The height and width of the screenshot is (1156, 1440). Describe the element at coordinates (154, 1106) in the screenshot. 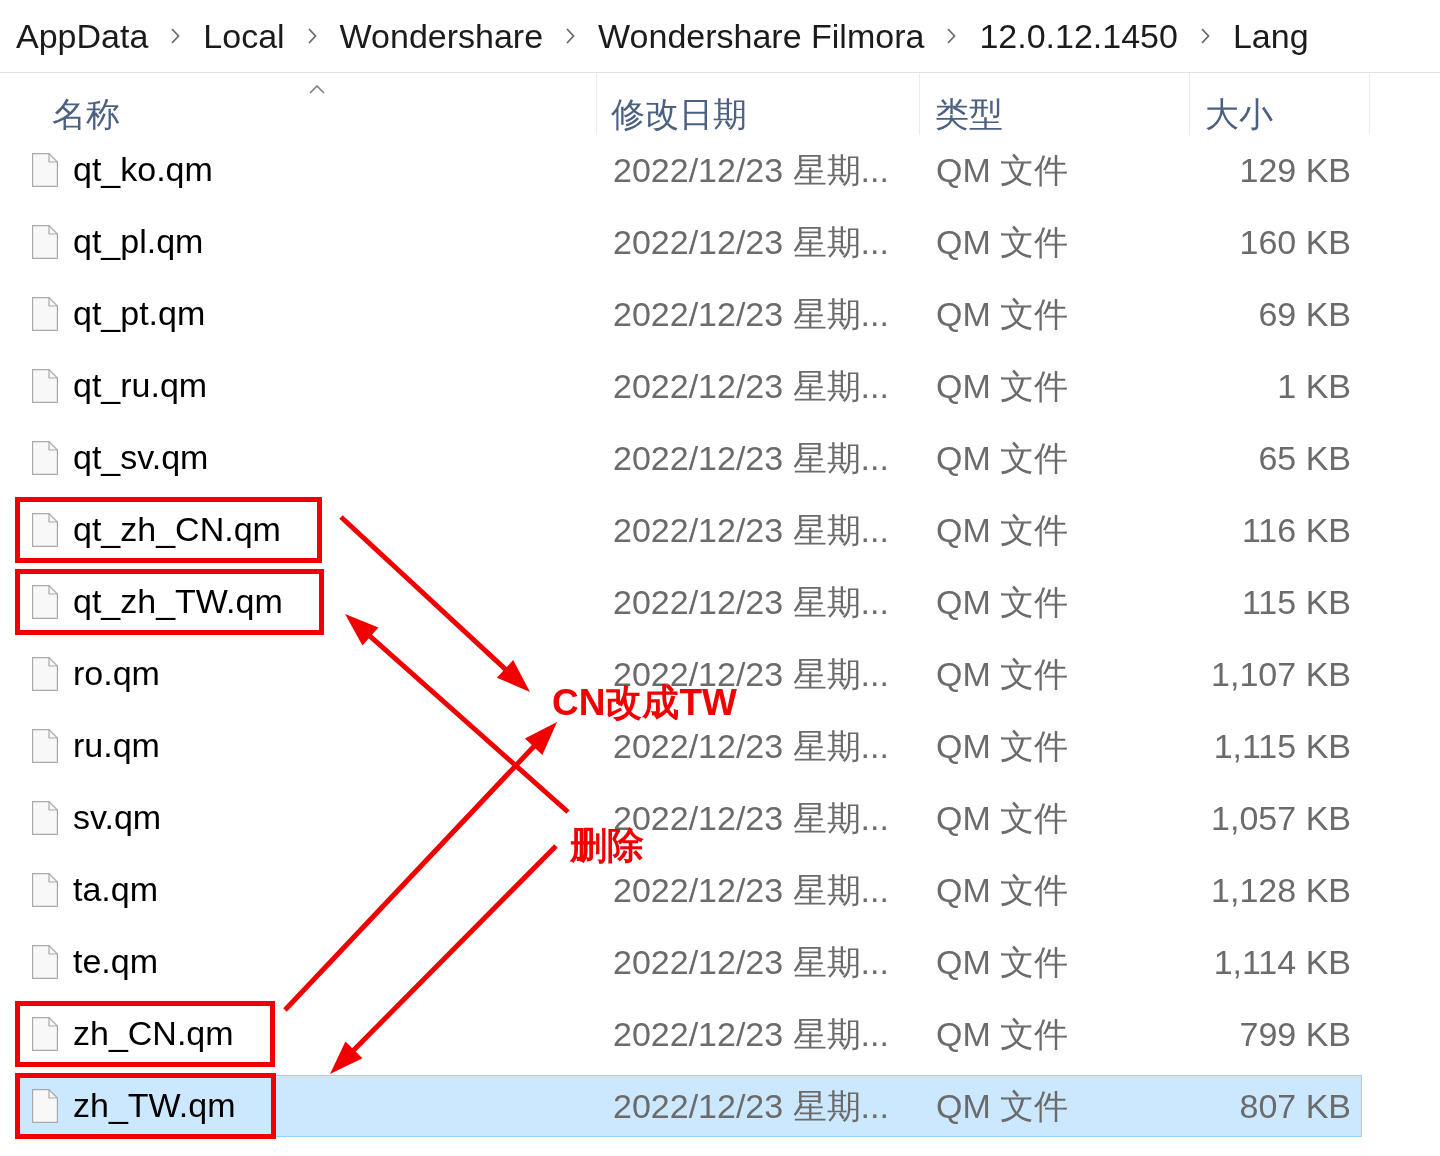

I see `file-name: zh_TW.qm` at that location.